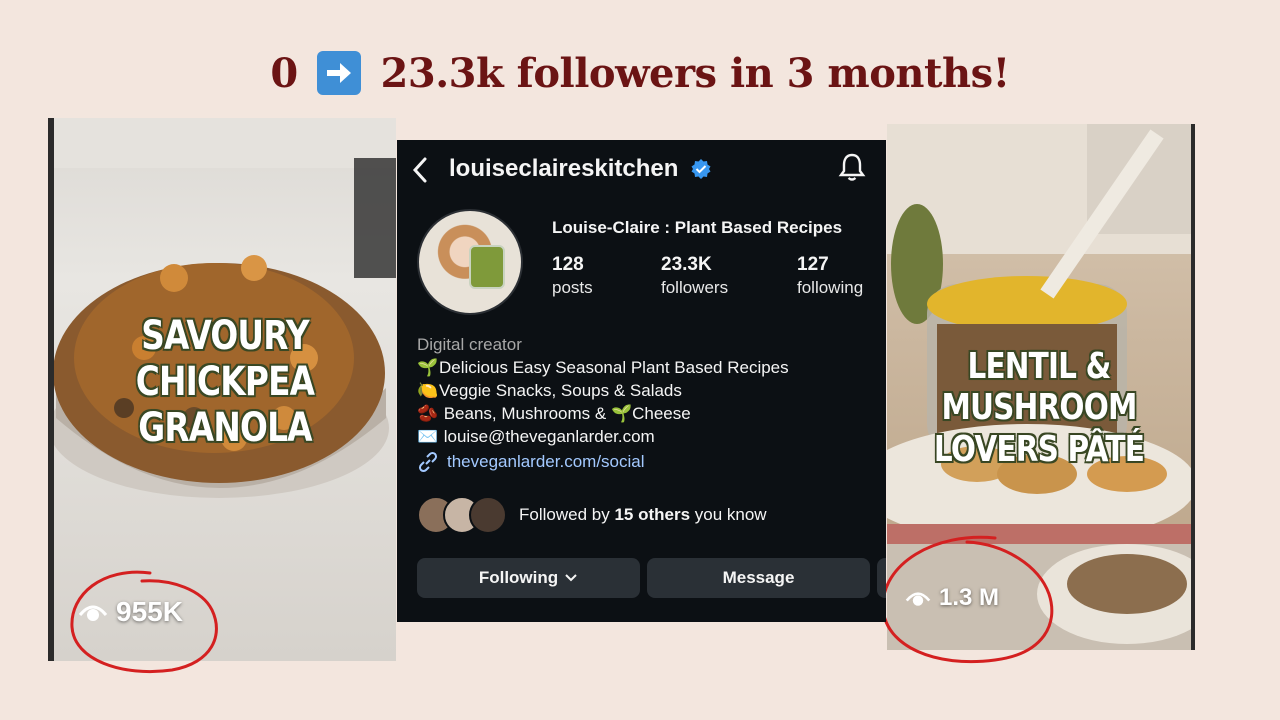 The image size is (1280, 720). I want to click on message-button-label: Message, so click(758, 577).